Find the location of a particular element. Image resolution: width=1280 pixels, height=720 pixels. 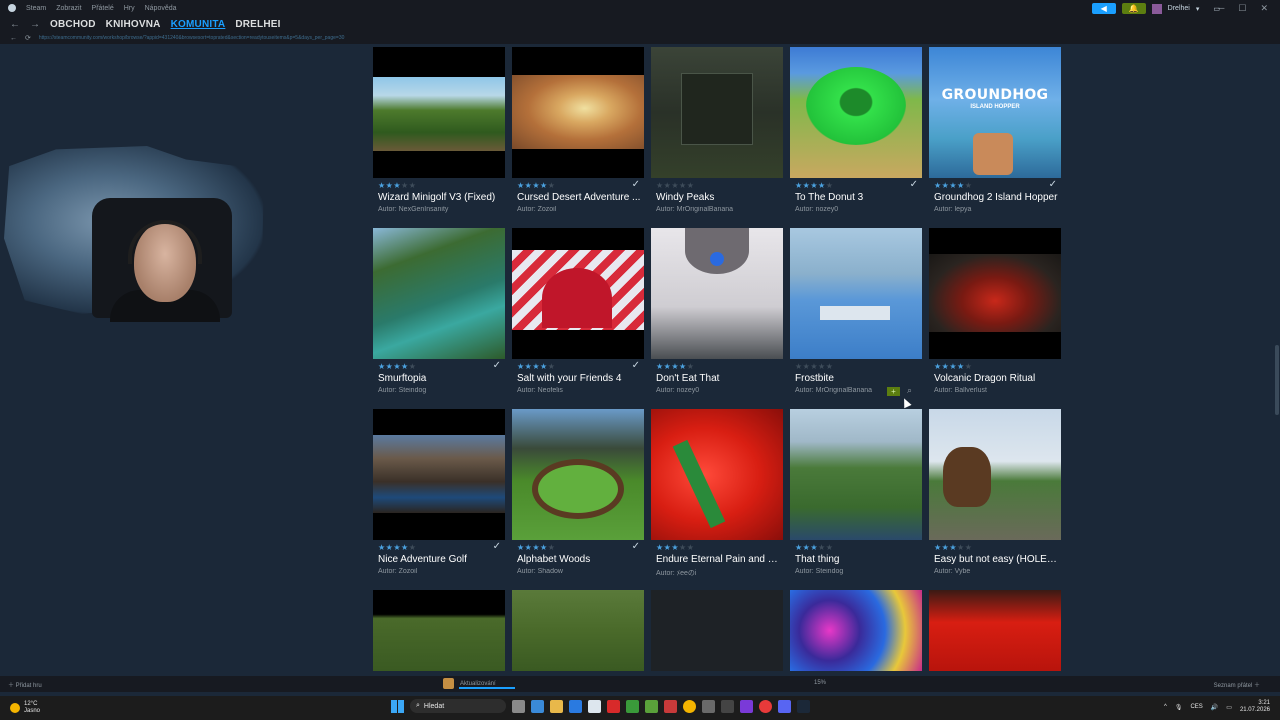

store-icon is located at coordinates (594, 706).